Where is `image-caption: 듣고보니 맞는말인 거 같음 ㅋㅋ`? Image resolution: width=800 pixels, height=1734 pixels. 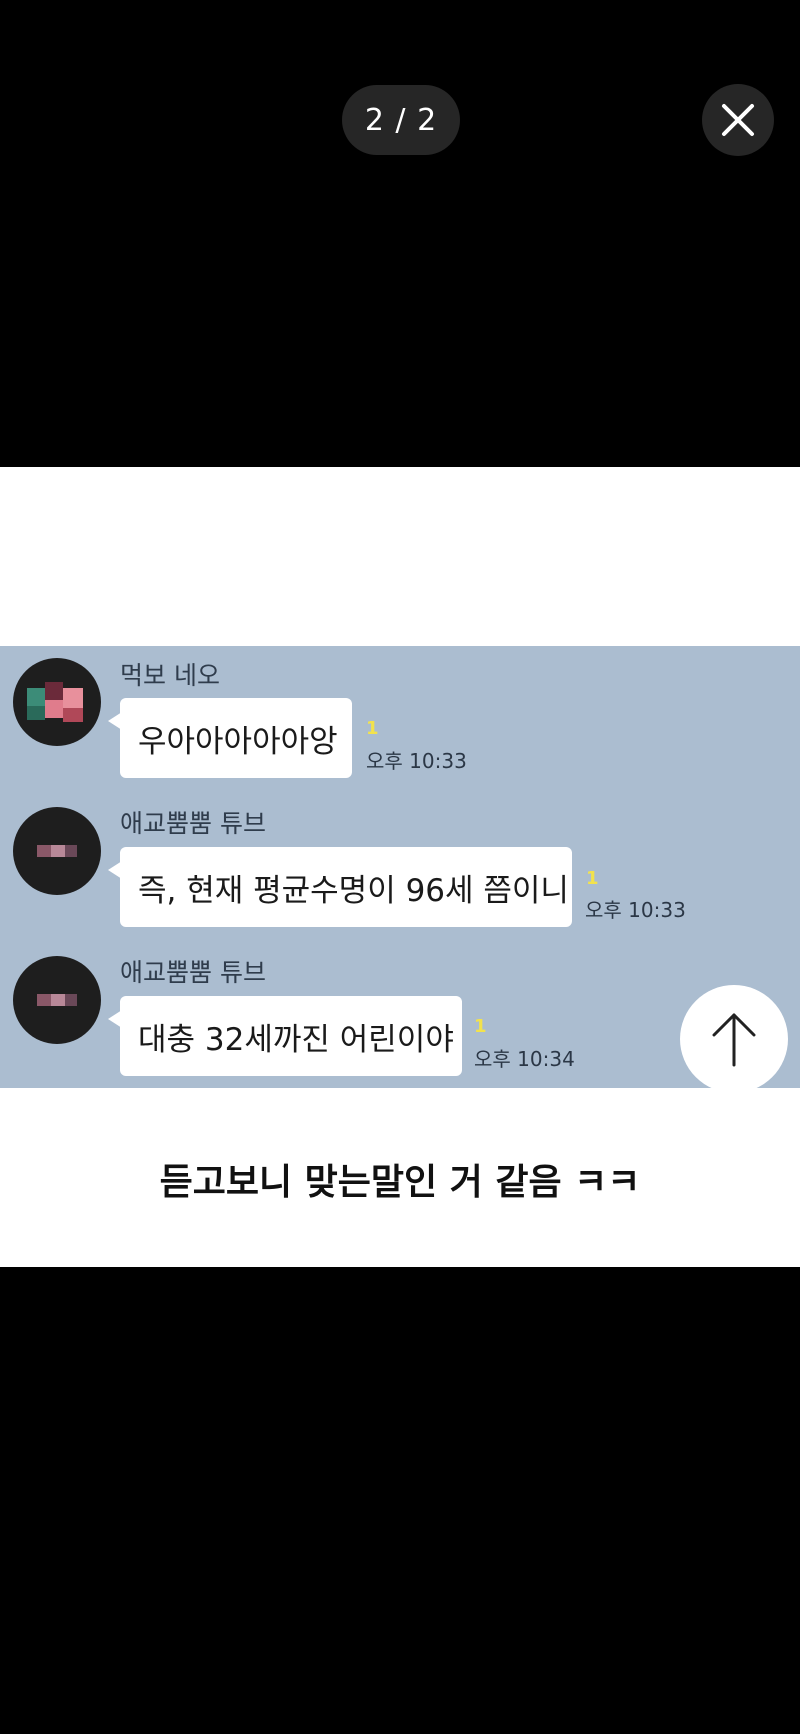 image-caption: 듣고보니 맞는말인 거 같음 ㅋㅋ is located at coordinates (400, 1182).